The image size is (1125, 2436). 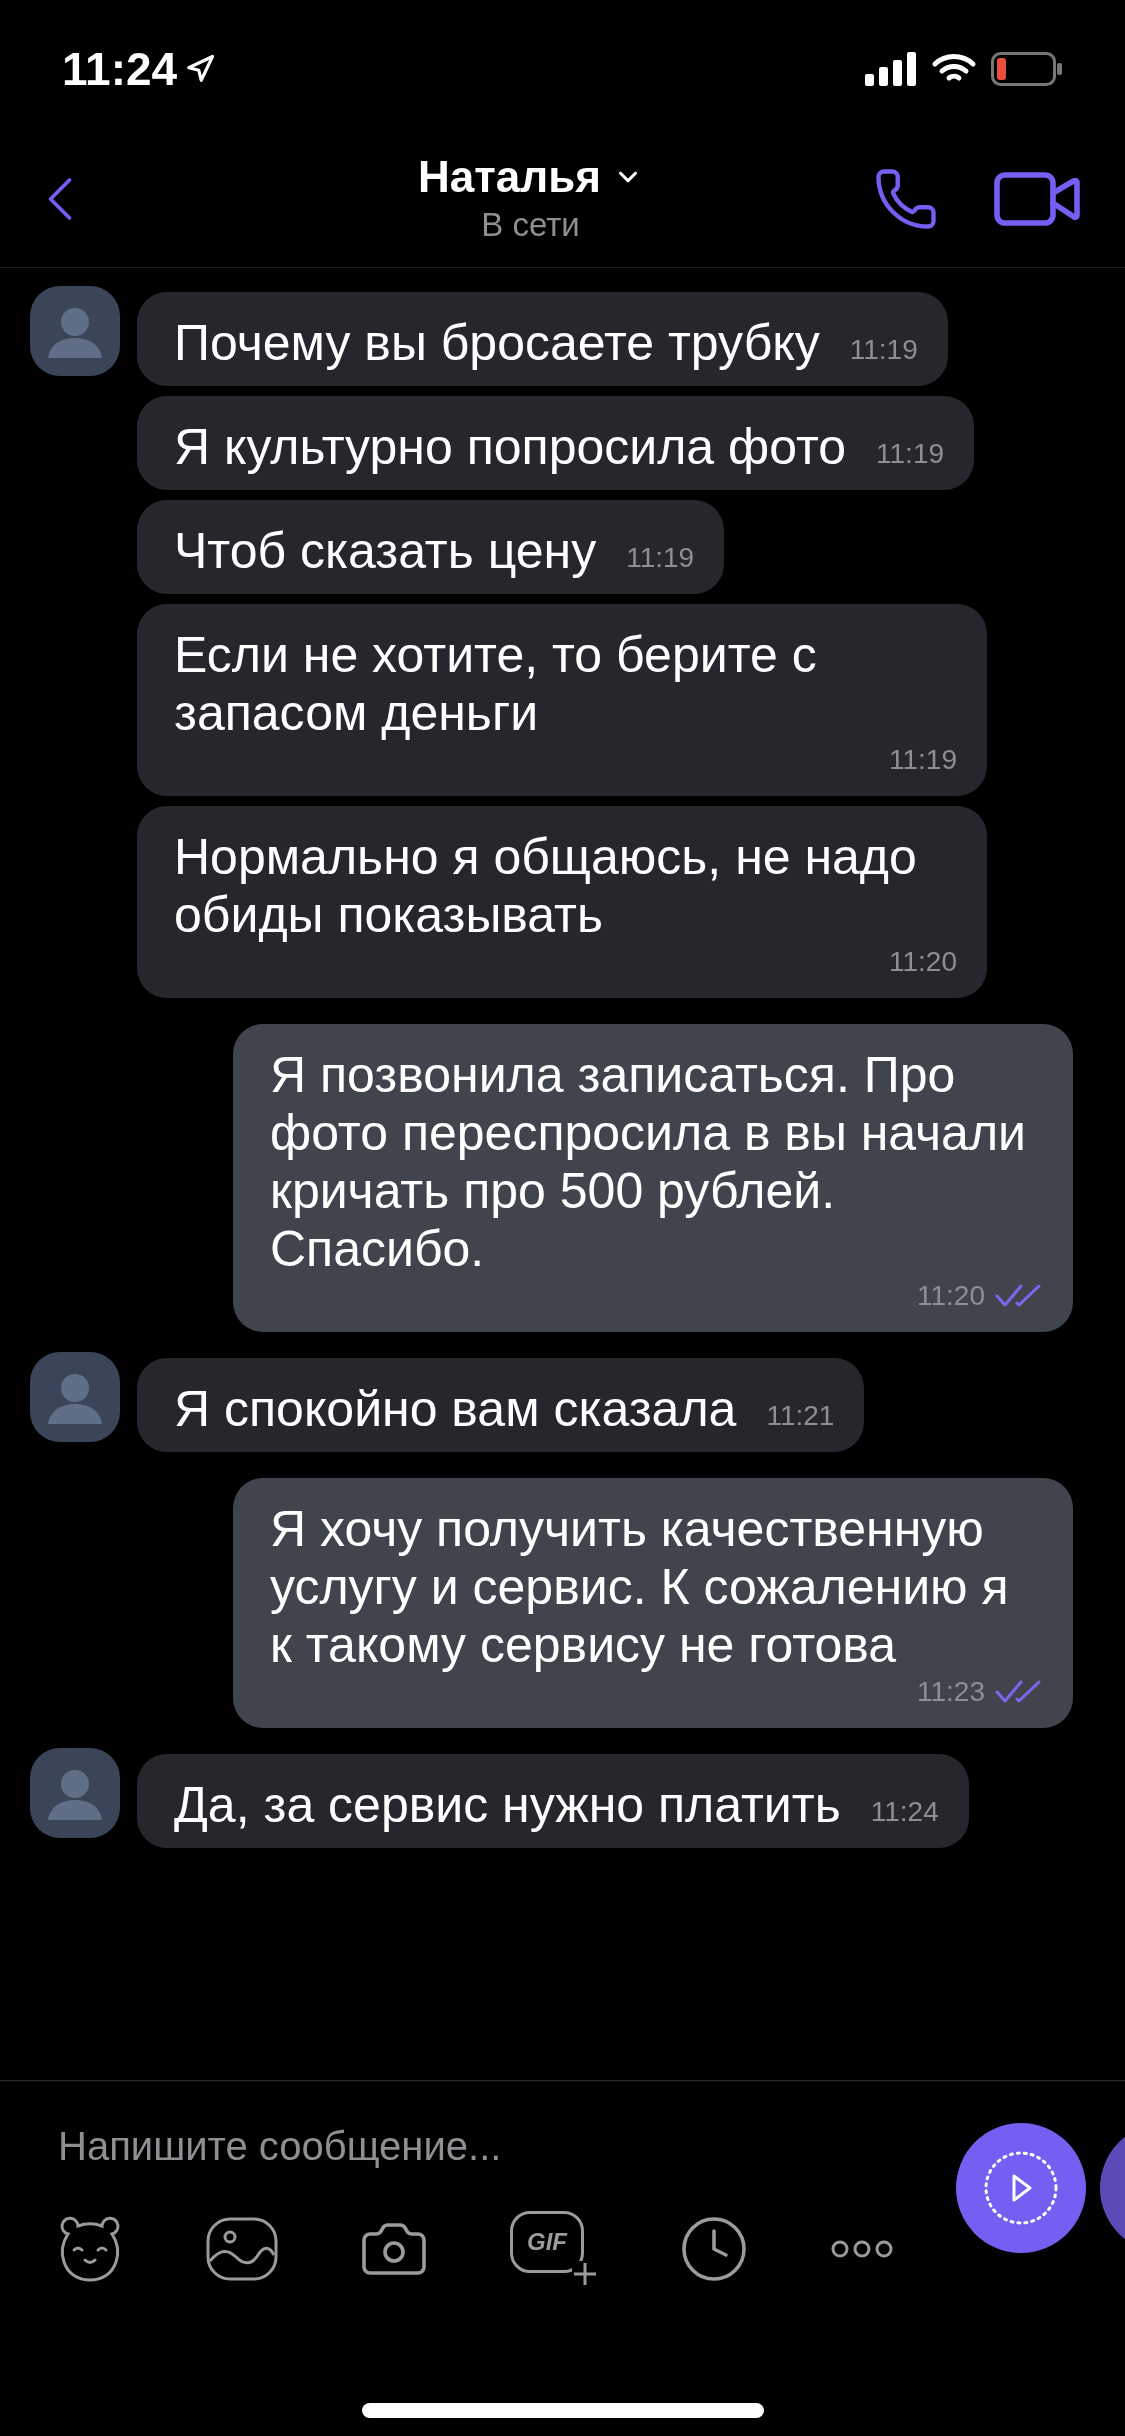 What do you see at coordinates (640, 1587) in the screenshot?
I see `message-text: Я хочу получить качественную услугу и сервис. К сожалению я к такому сервису не готова` at bounding box center [640, 1587].